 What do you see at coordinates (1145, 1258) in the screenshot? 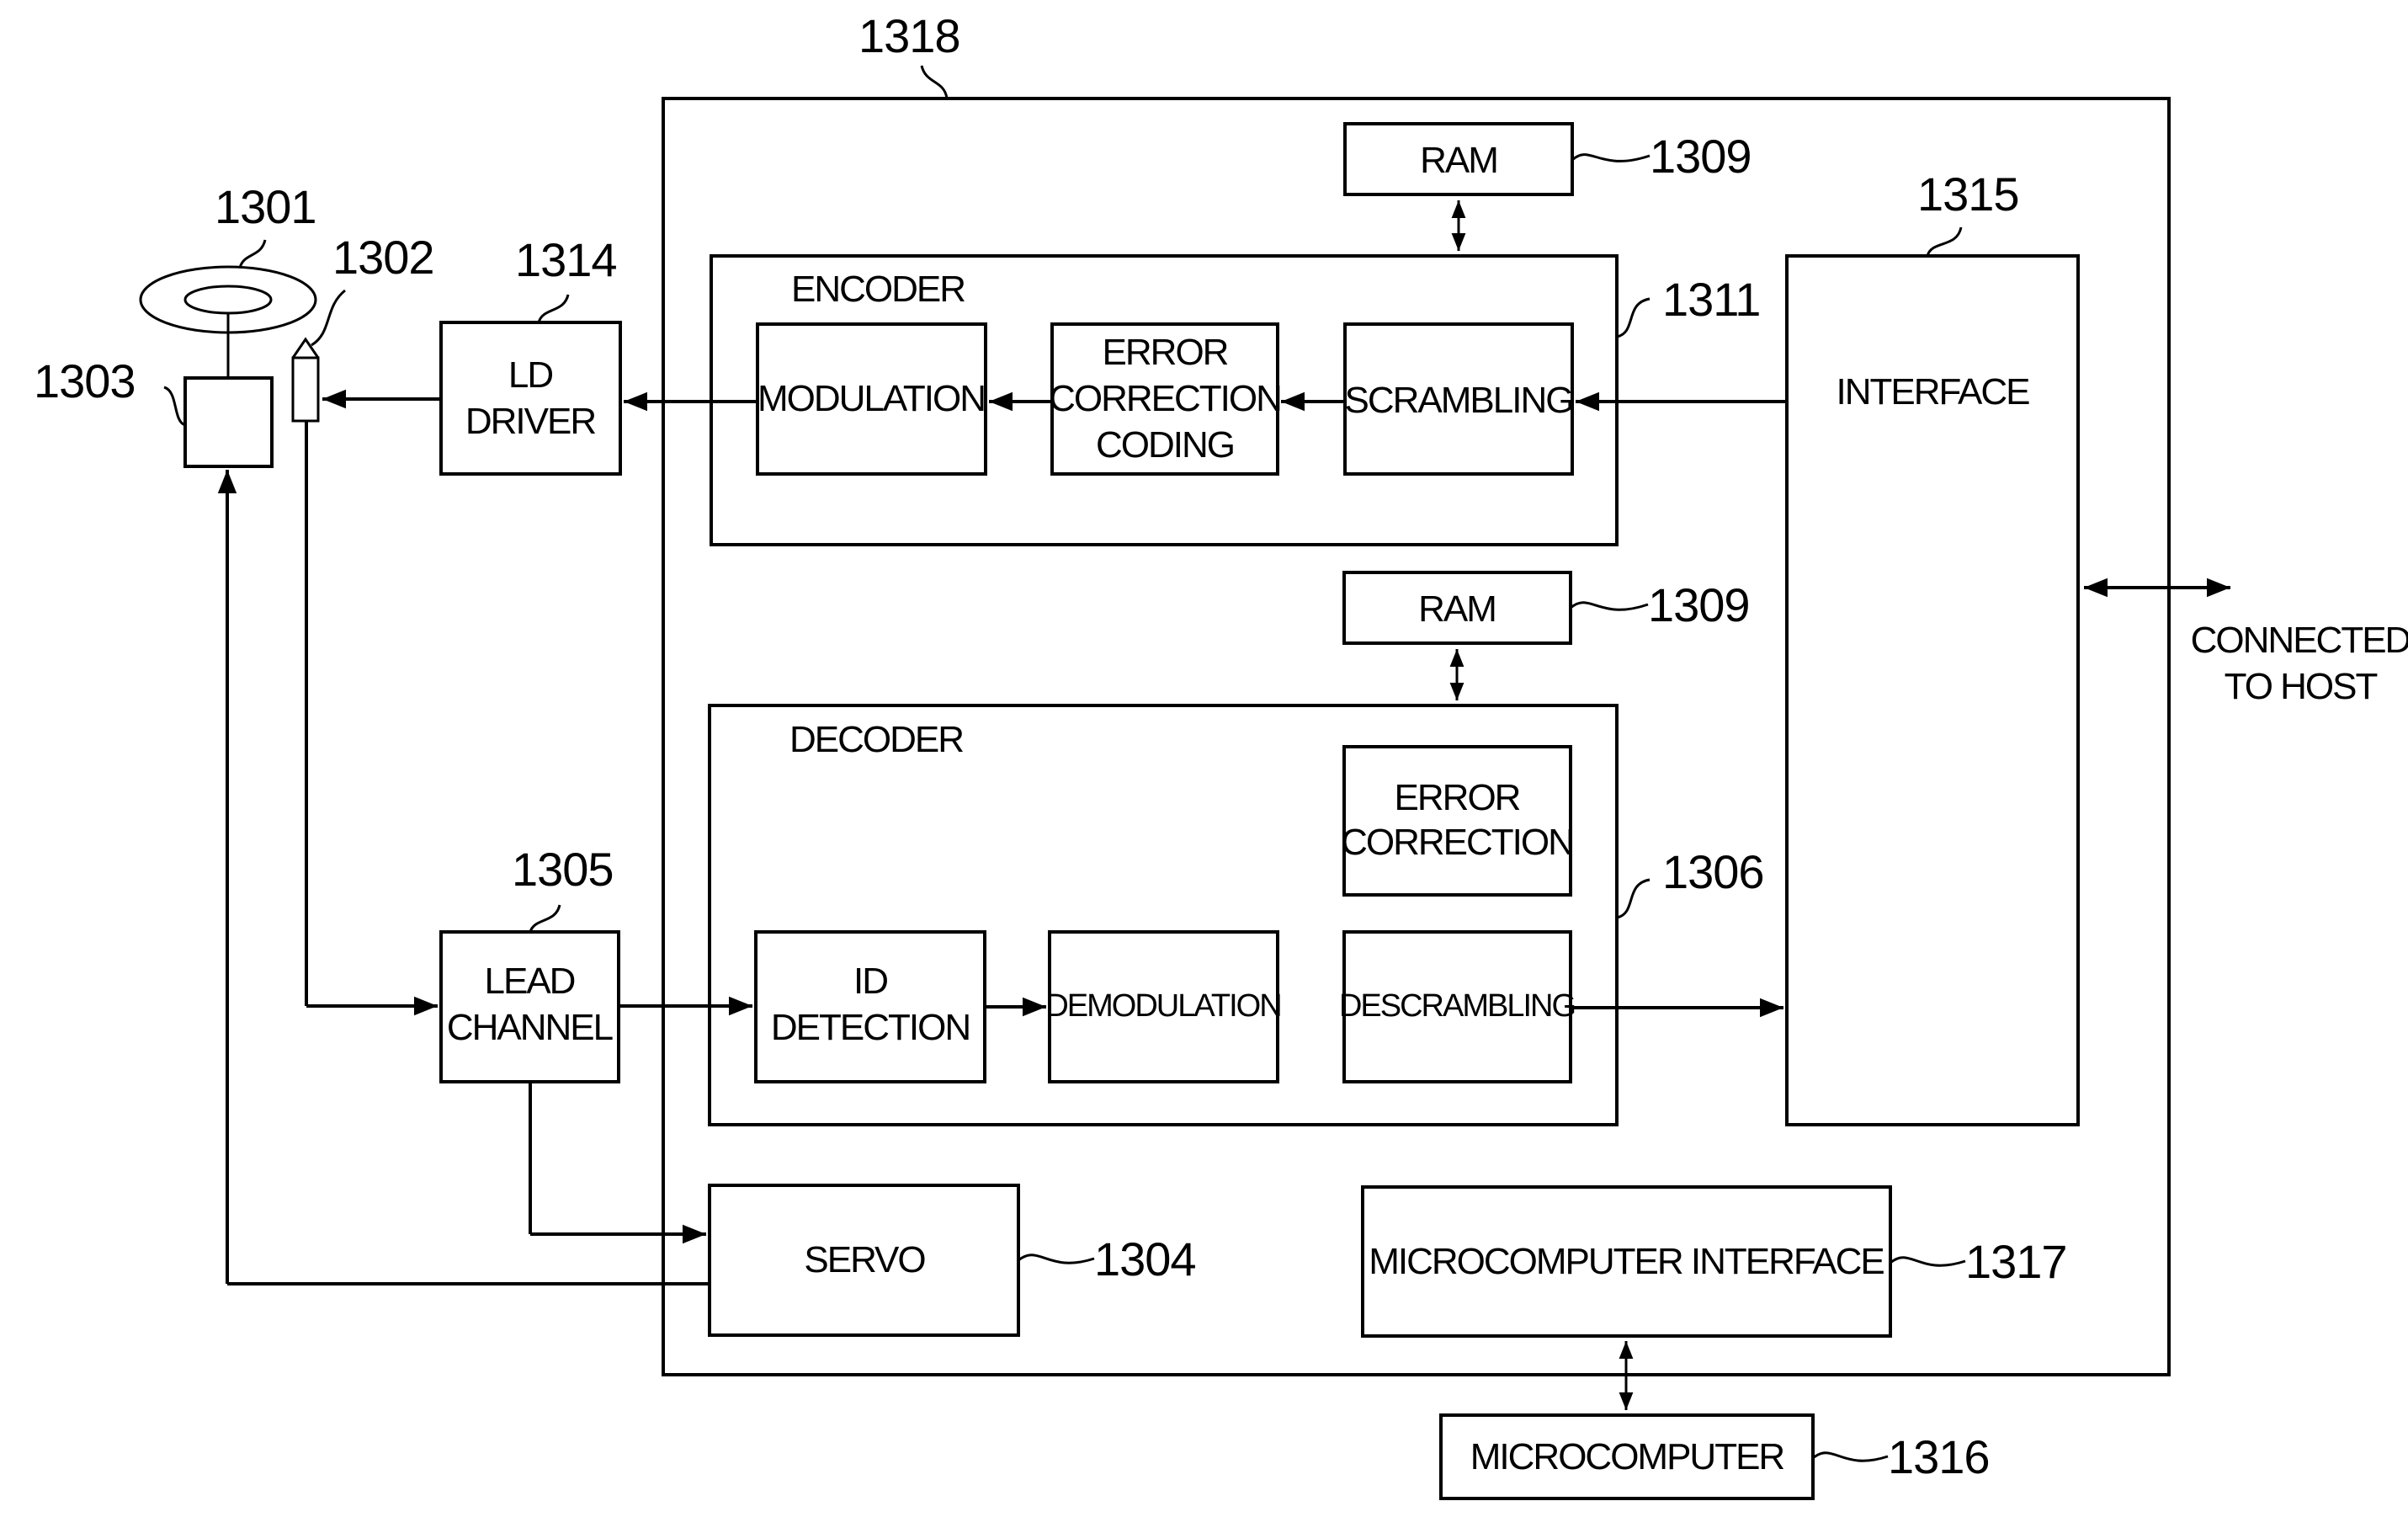
I see `ref-1304: 1304` at bounding box center [1145, 1258].